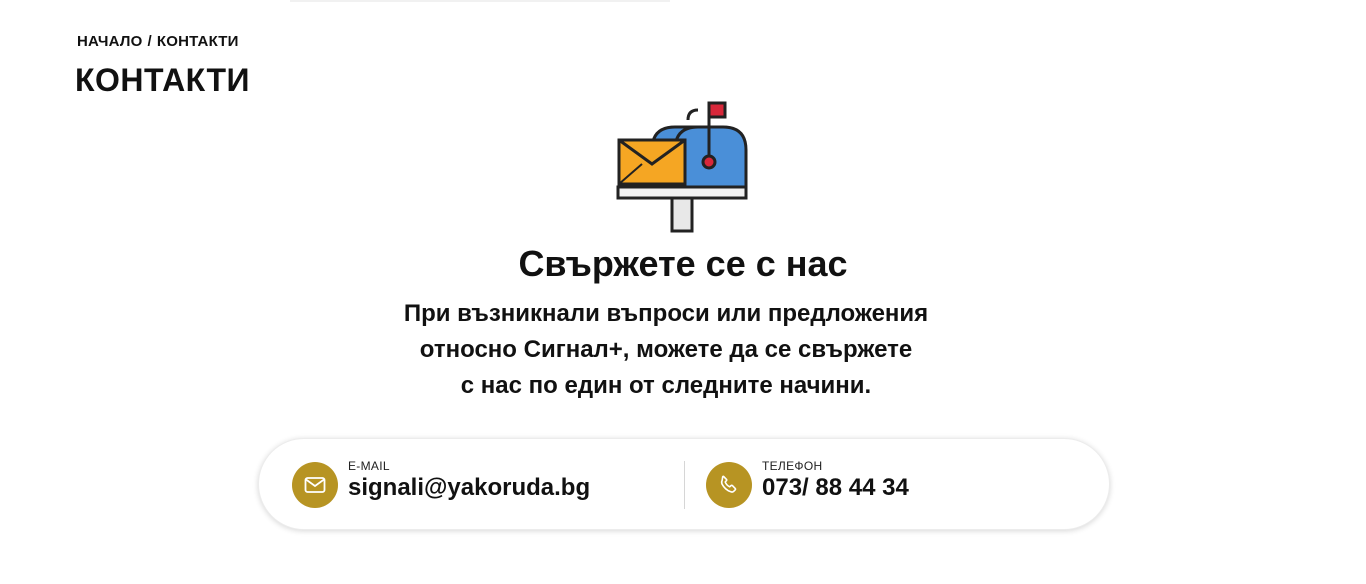 The width and height of the screenshot is (1366, 584). Describe the element at coordinates (682, 167) in the screenshot. I see `mailbox-icon` at that location.